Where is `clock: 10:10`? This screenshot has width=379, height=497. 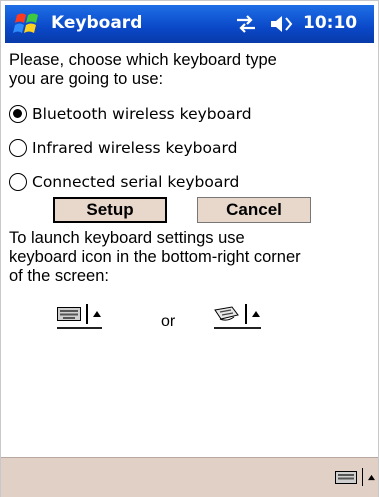
clock: 10:10 is located at coordinates (330, 23).